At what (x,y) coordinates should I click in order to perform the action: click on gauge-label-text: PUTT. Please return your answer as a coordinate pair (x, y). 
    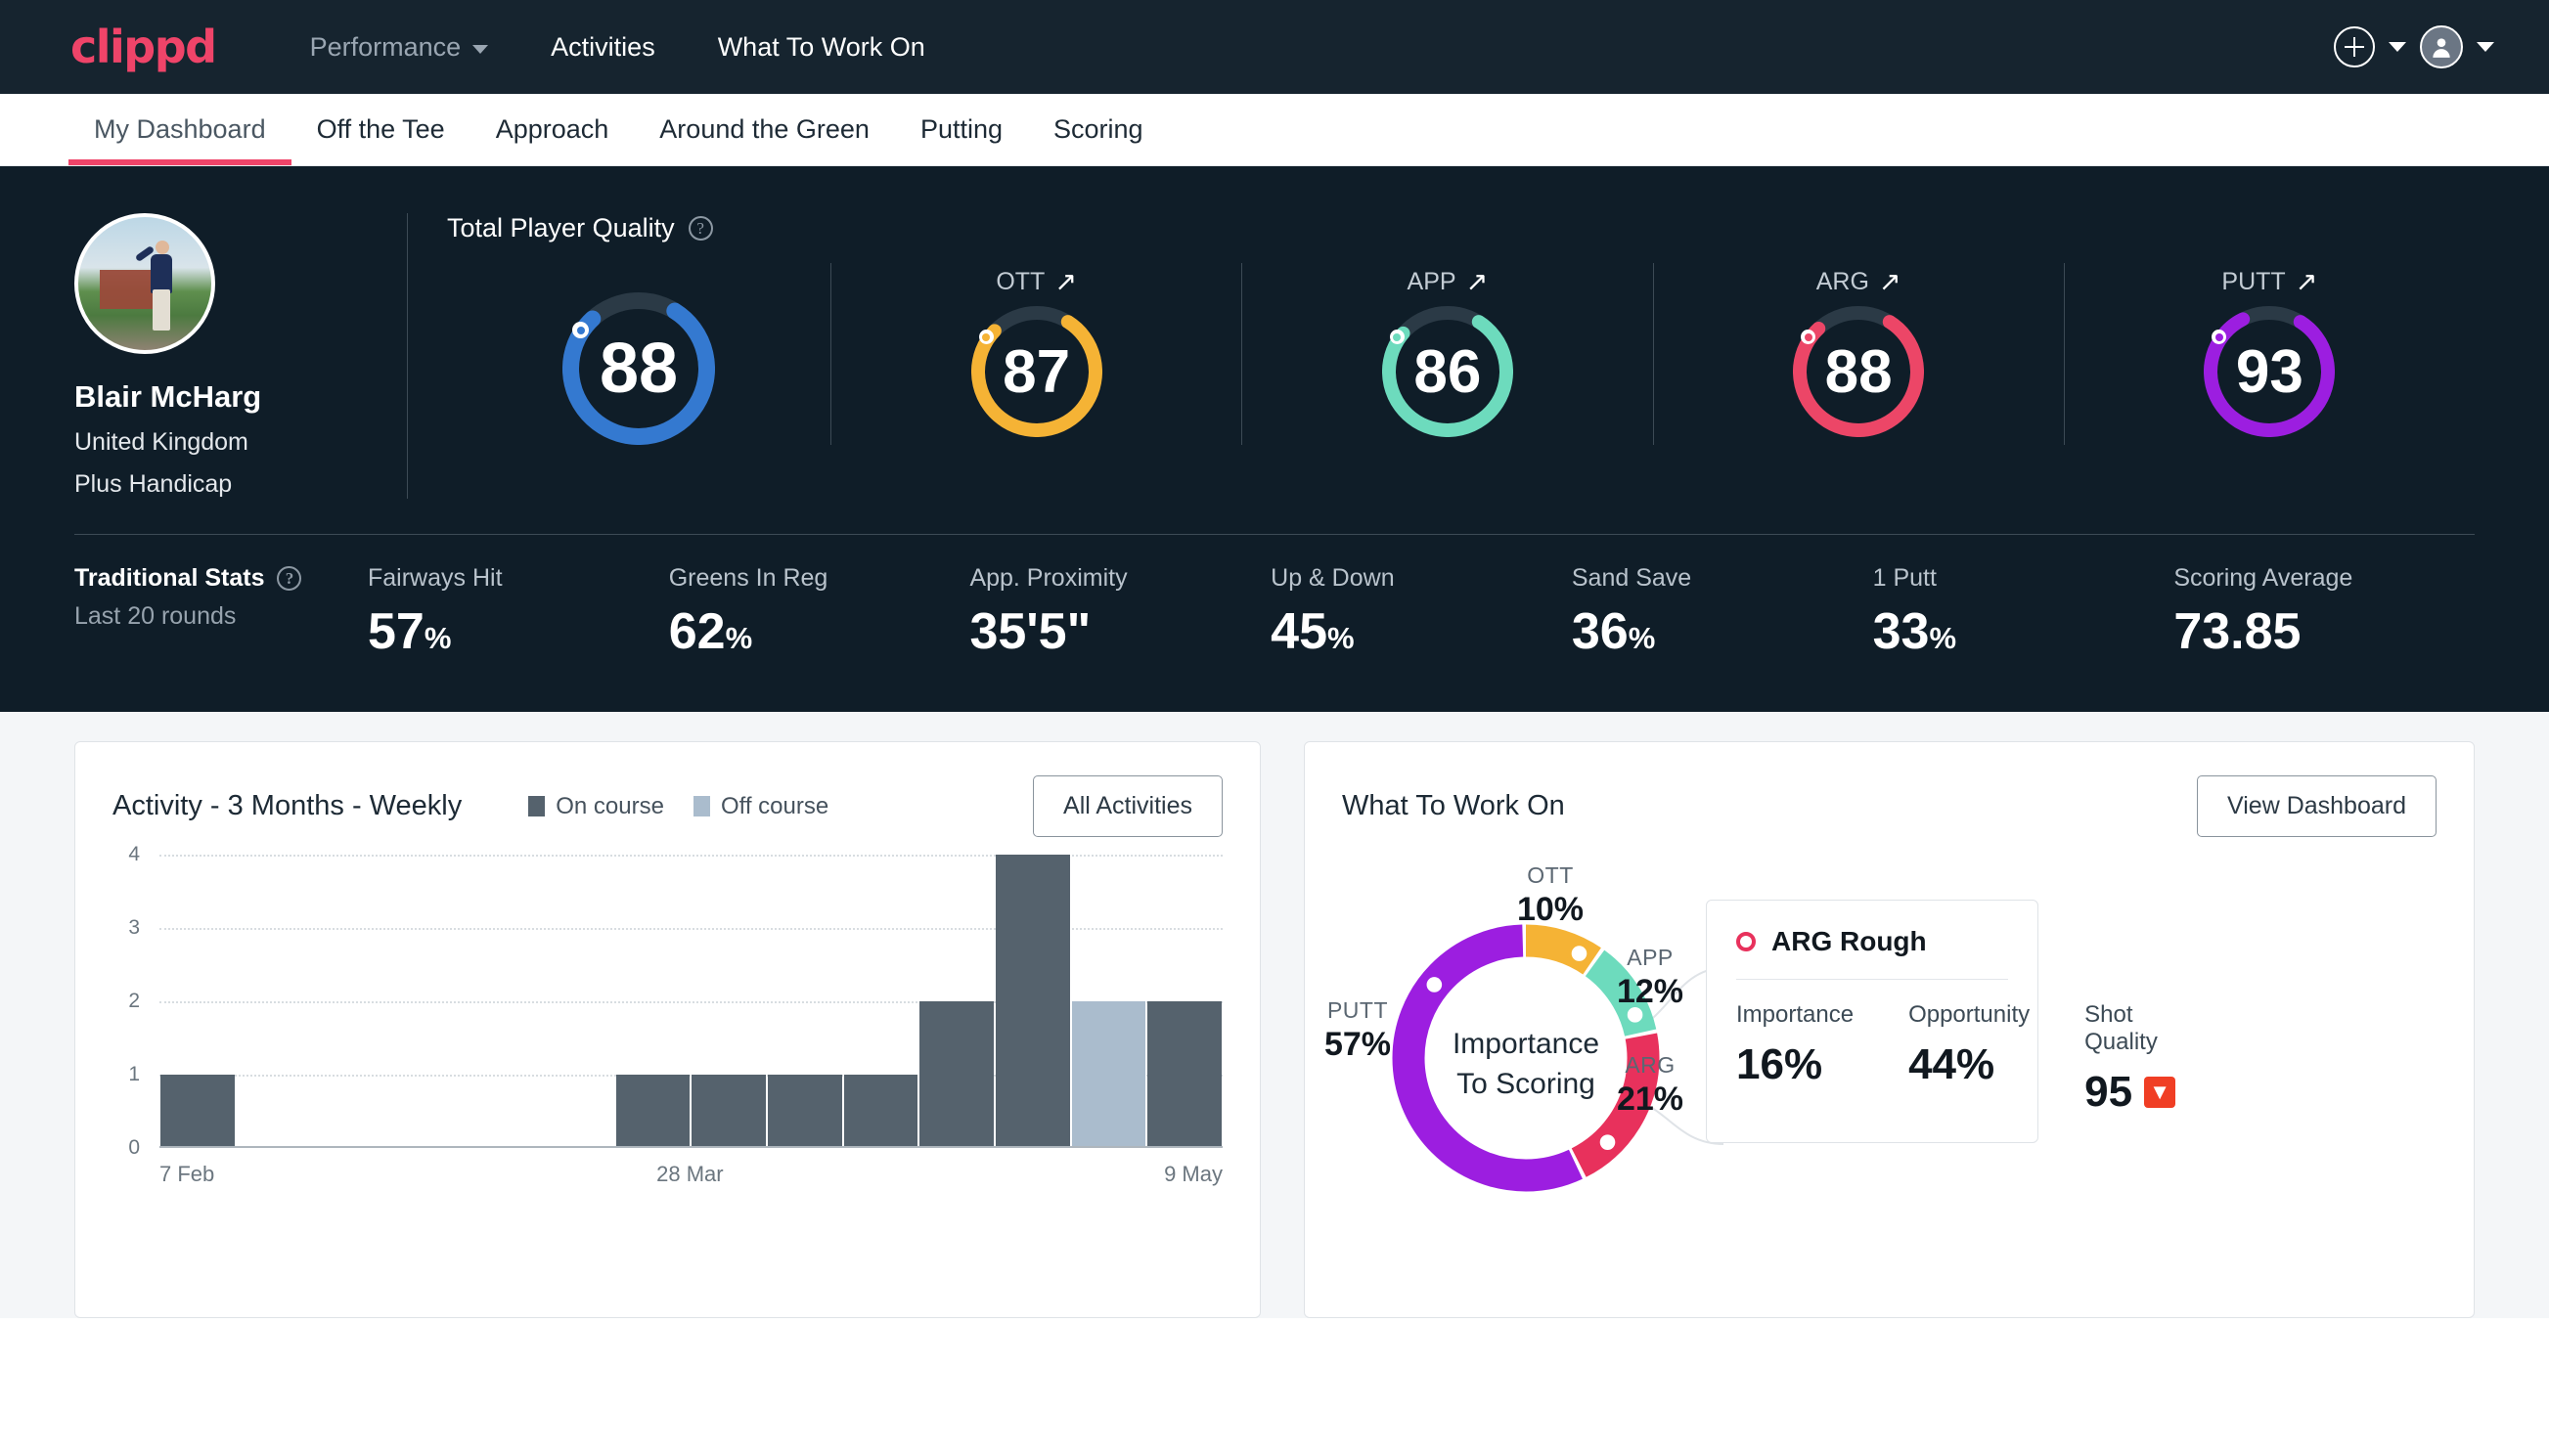
    Looking at the image, I should click on (2253, 281).